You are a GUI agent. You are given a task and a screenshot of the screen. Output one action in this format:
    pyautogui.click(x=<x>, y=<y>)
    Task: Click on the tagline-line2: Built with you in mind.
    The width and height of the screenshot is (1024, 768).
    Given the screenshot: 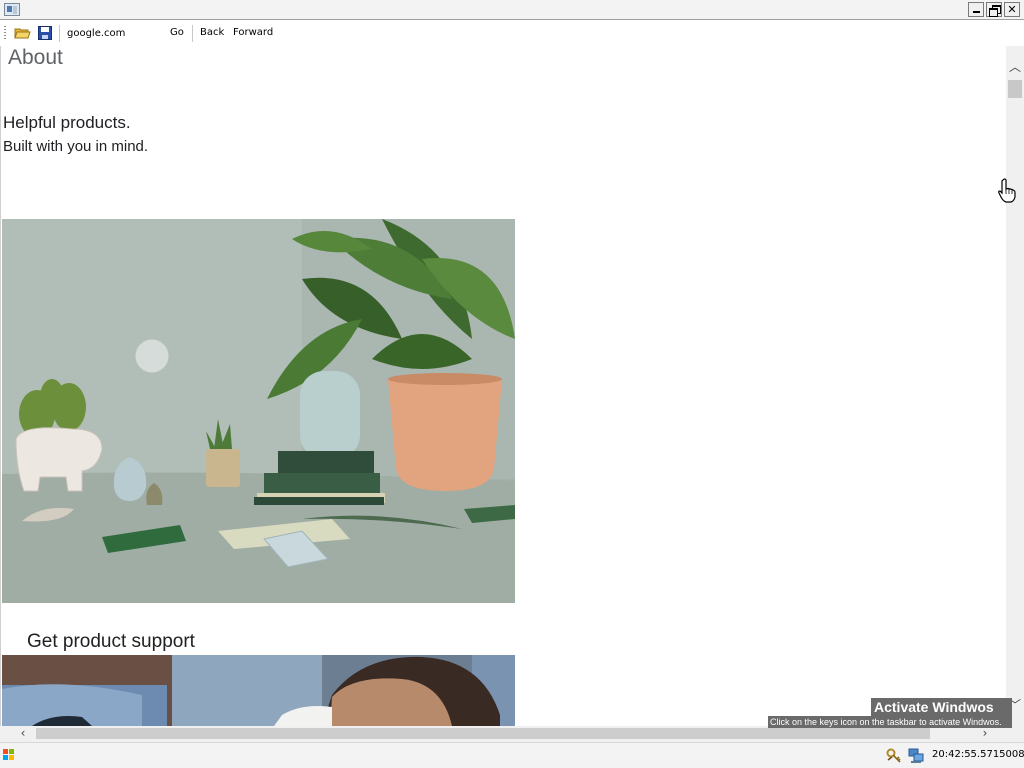 What is the action you would take?
    pyautogui.click(x=76, y=146)
    